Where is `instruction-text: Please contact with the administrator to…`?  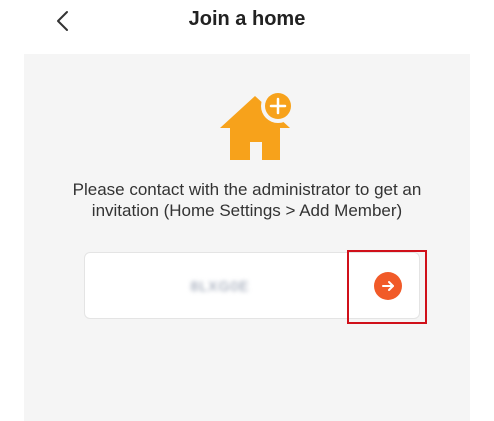 instruction-text: Please contact with the administrator to… is located at coordinates (247, 200).